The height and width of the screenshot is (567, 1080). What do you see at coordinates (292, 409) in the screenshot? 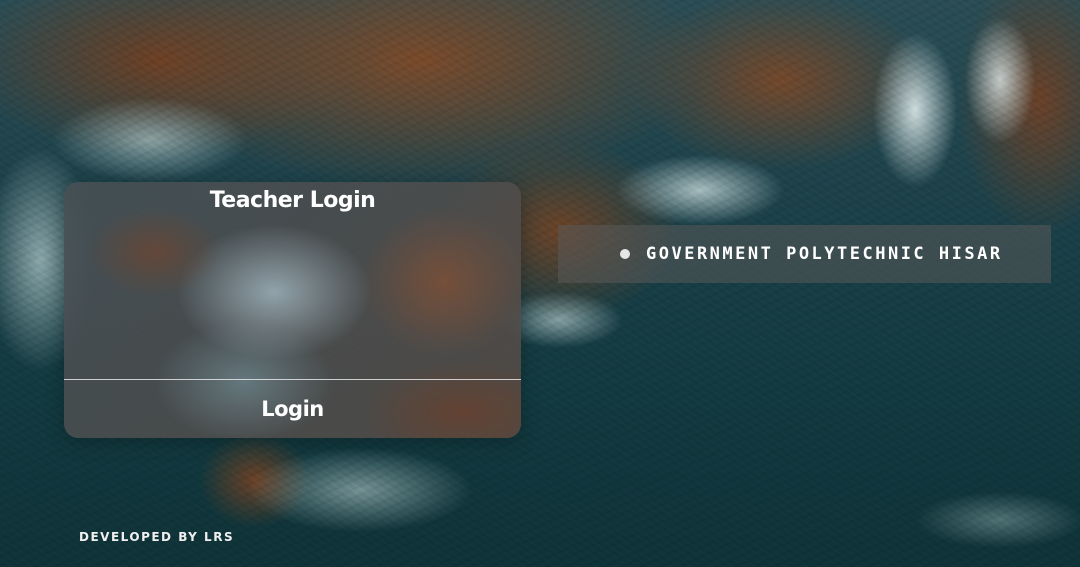
I see `login-button: Login` at bounding box center [292, 409].